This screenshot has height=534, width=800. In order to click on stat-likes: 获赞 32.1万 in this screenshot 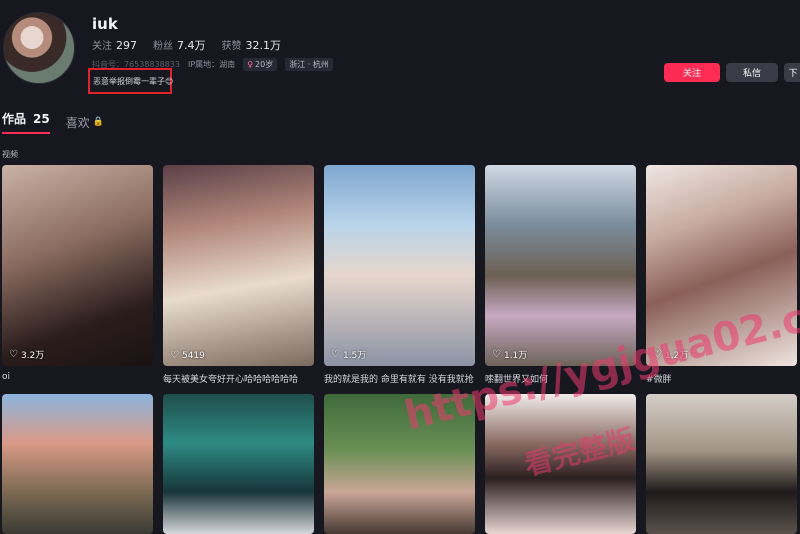, I will do `click(252, 45)`.